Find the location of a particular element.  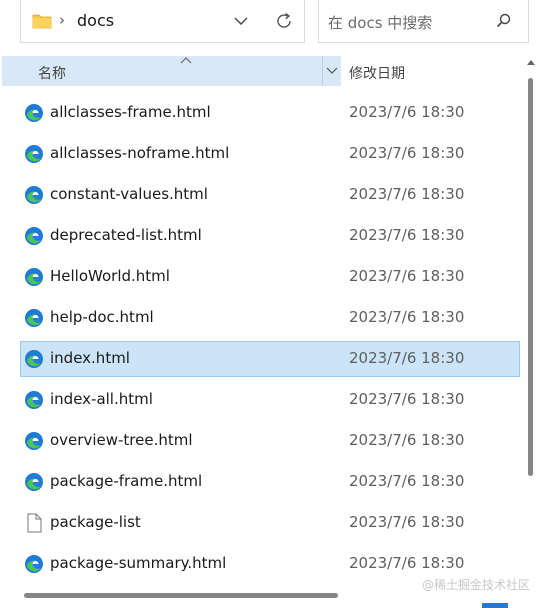

search-icon is located at coordinates (504, 21).